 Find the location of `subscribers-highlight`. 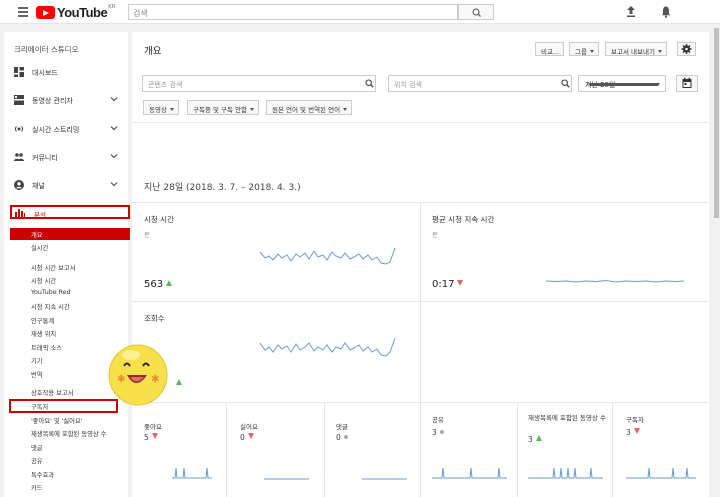

subscribers-highlight is located at coordinates (63, 406).